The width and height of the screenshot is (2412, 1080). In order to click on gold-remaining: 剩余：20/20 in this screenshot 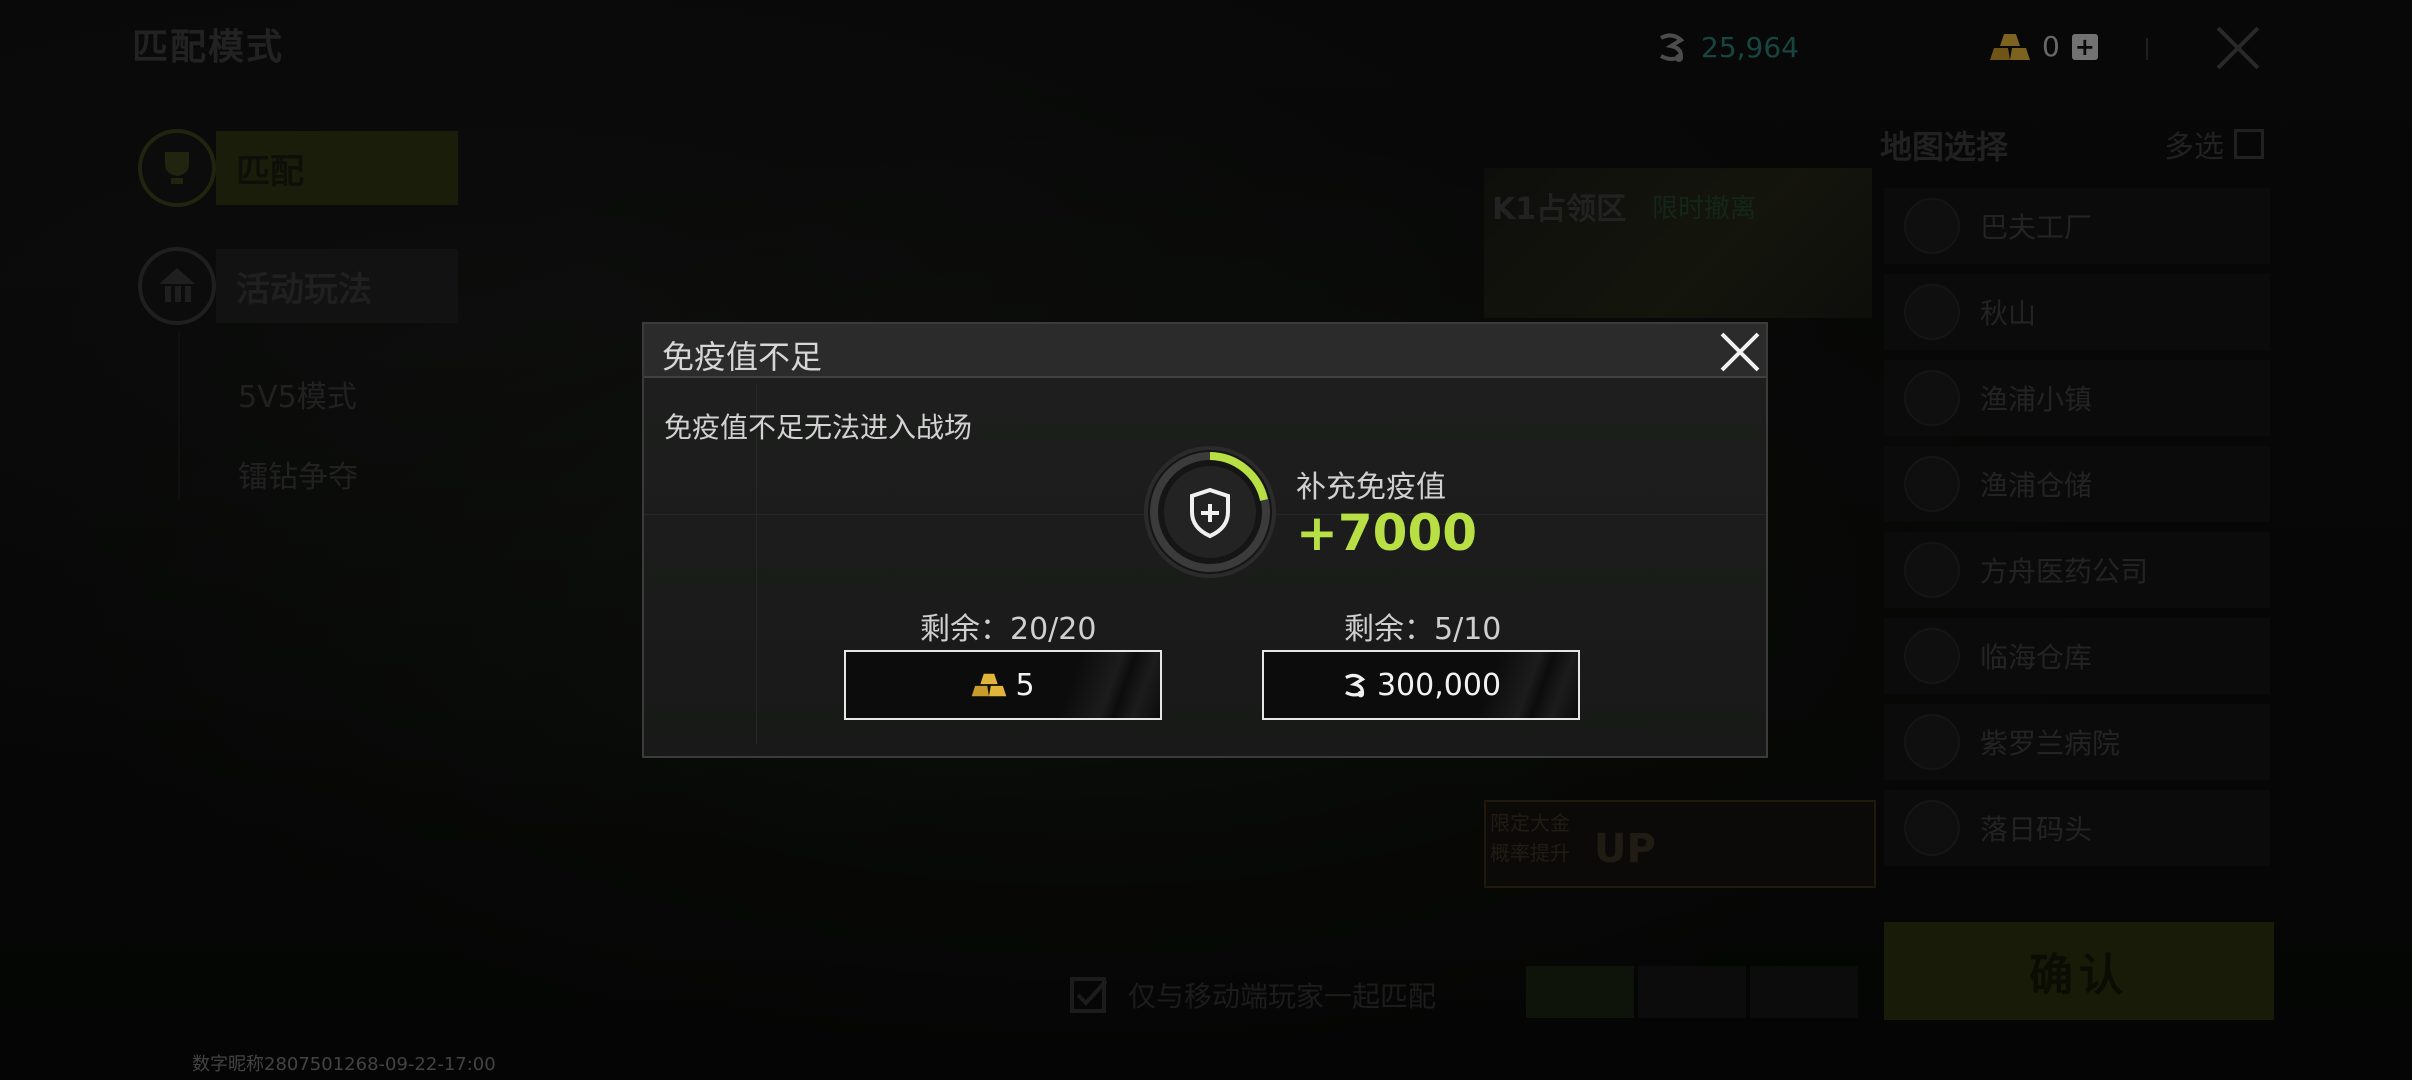, I will do `click(1008, 629)`.